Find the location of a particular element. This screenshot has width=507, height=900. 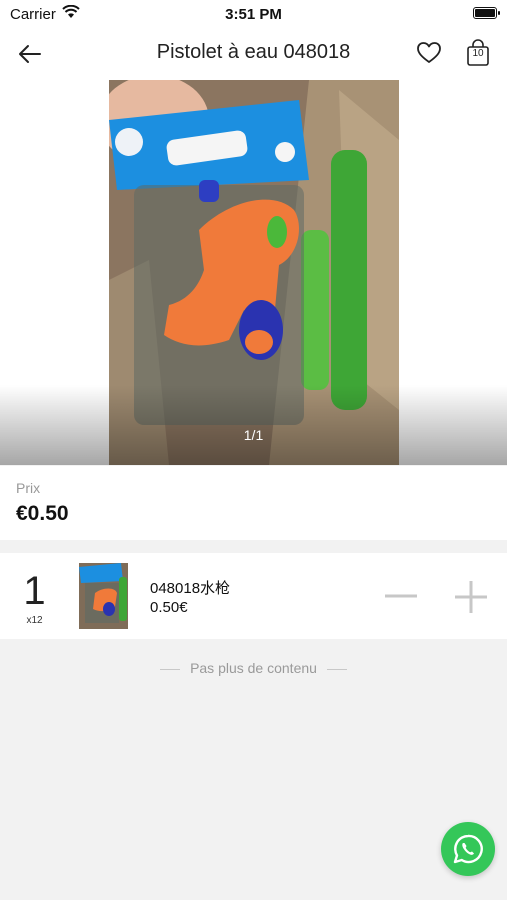

divider-right is located at coordinates (336, 669).